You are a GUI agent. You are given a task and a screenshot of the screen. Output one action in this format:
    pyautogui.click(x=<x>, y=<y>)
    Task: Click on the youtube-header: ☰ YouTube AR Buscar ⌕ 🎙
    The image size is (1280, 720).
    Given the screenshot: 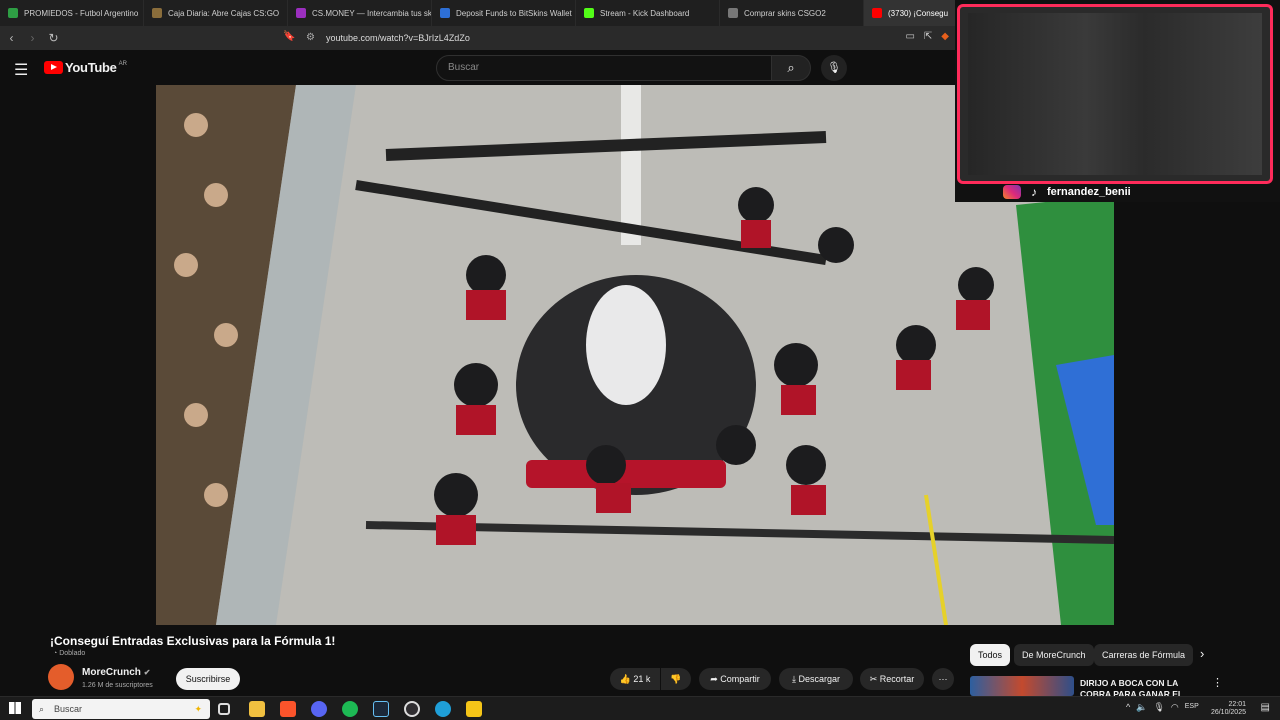 What is the action you would take?
    pyautogui.click(x=477, y=67)
    